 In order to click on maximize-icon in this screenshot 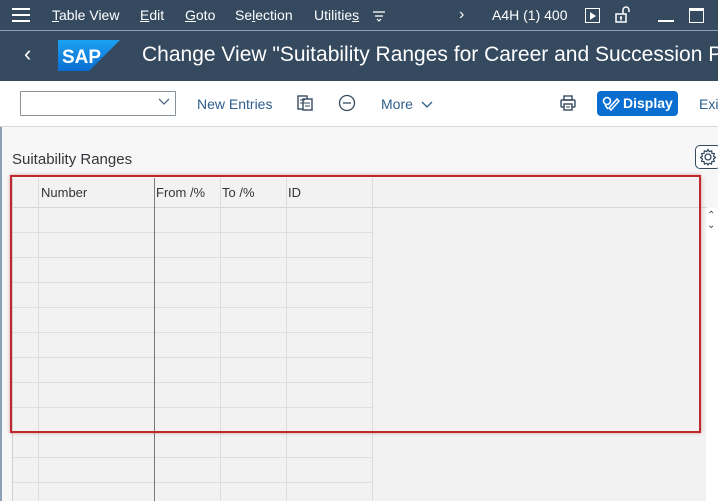, I will do `click(696, 15)`.